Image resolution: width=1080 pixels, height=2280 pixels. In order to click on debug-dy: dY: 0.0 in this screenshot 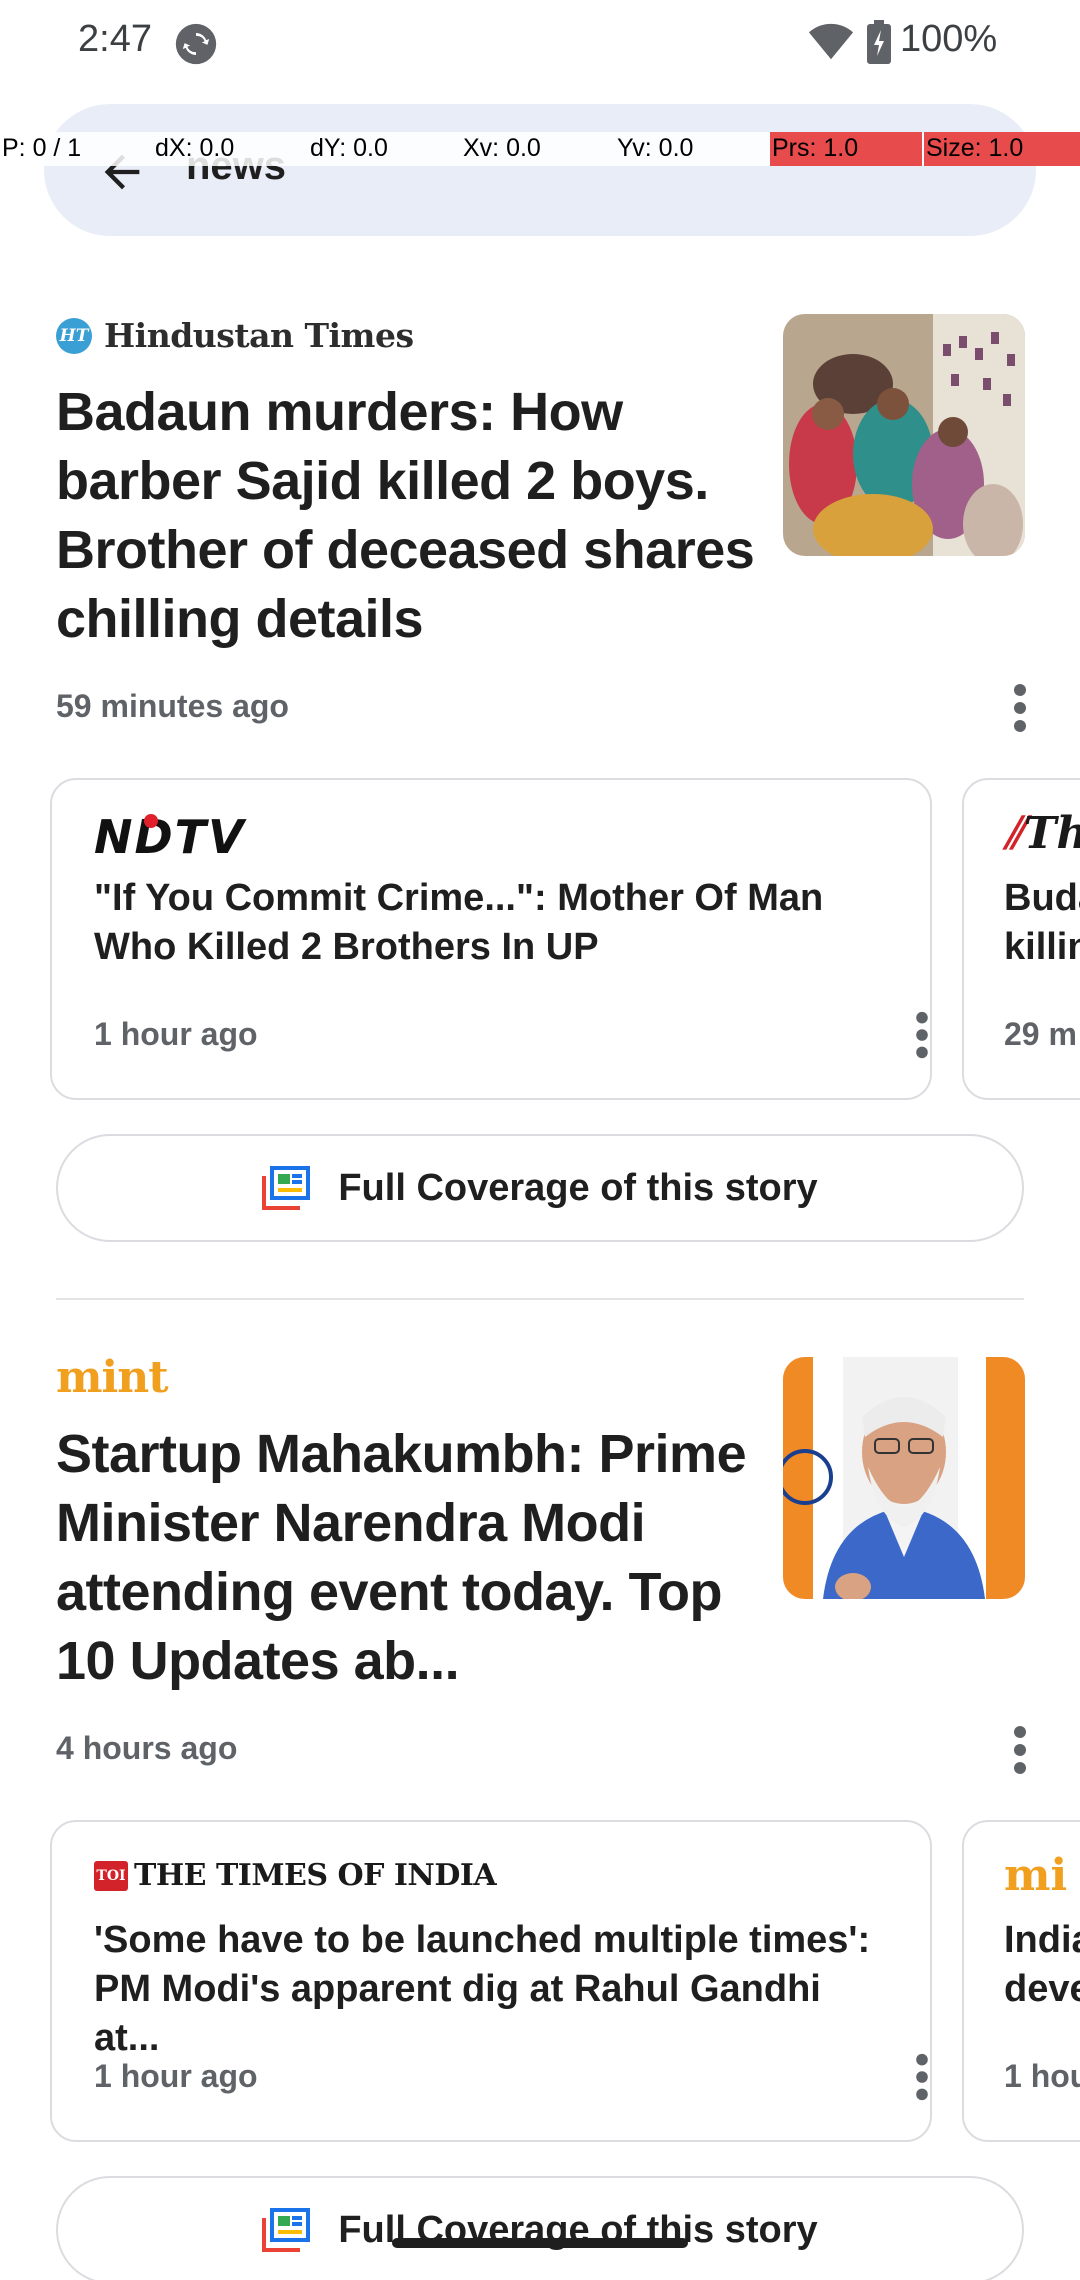, I will do `click(349, 148)`.